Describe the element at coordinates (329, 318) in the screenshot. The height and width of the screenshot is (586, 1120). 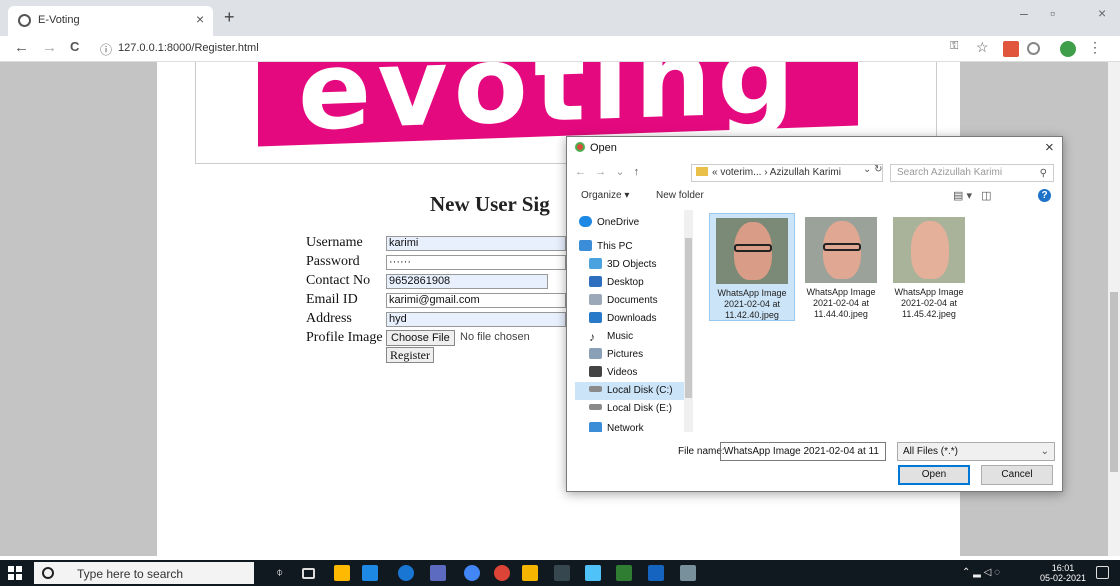
I see `address-label: Address` at that location.